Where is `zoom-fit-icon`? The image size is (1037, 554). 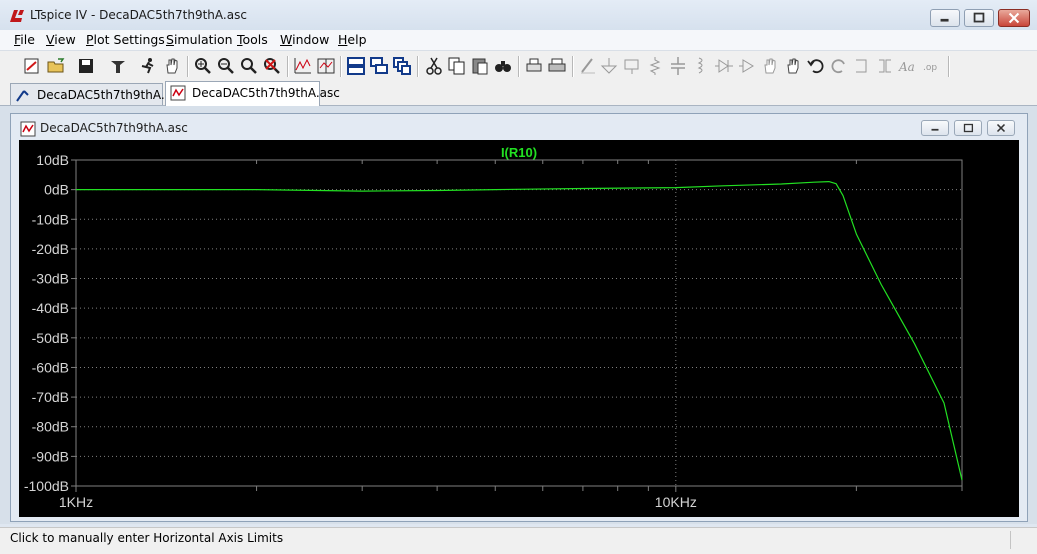 zoom-fit-icon is located at coordinates (249, 66).